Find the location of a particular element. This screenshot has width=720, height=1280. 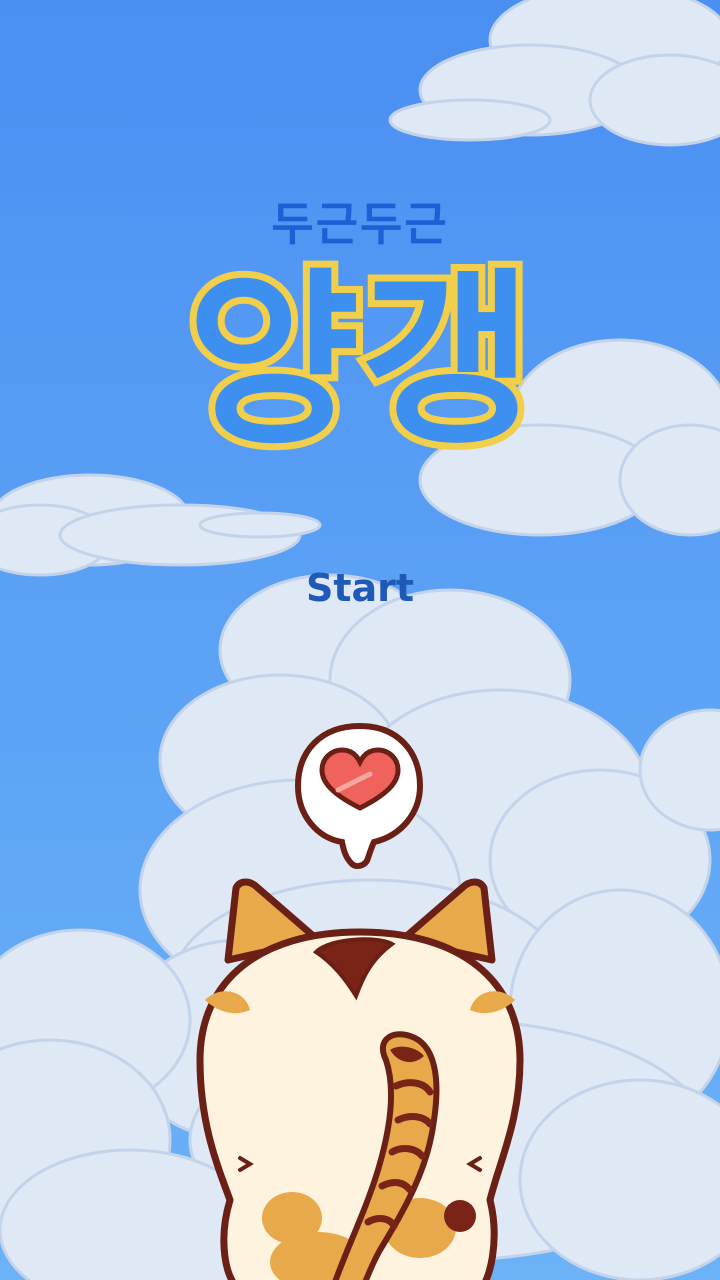

cat-character is located at coordinates (360, 1079).